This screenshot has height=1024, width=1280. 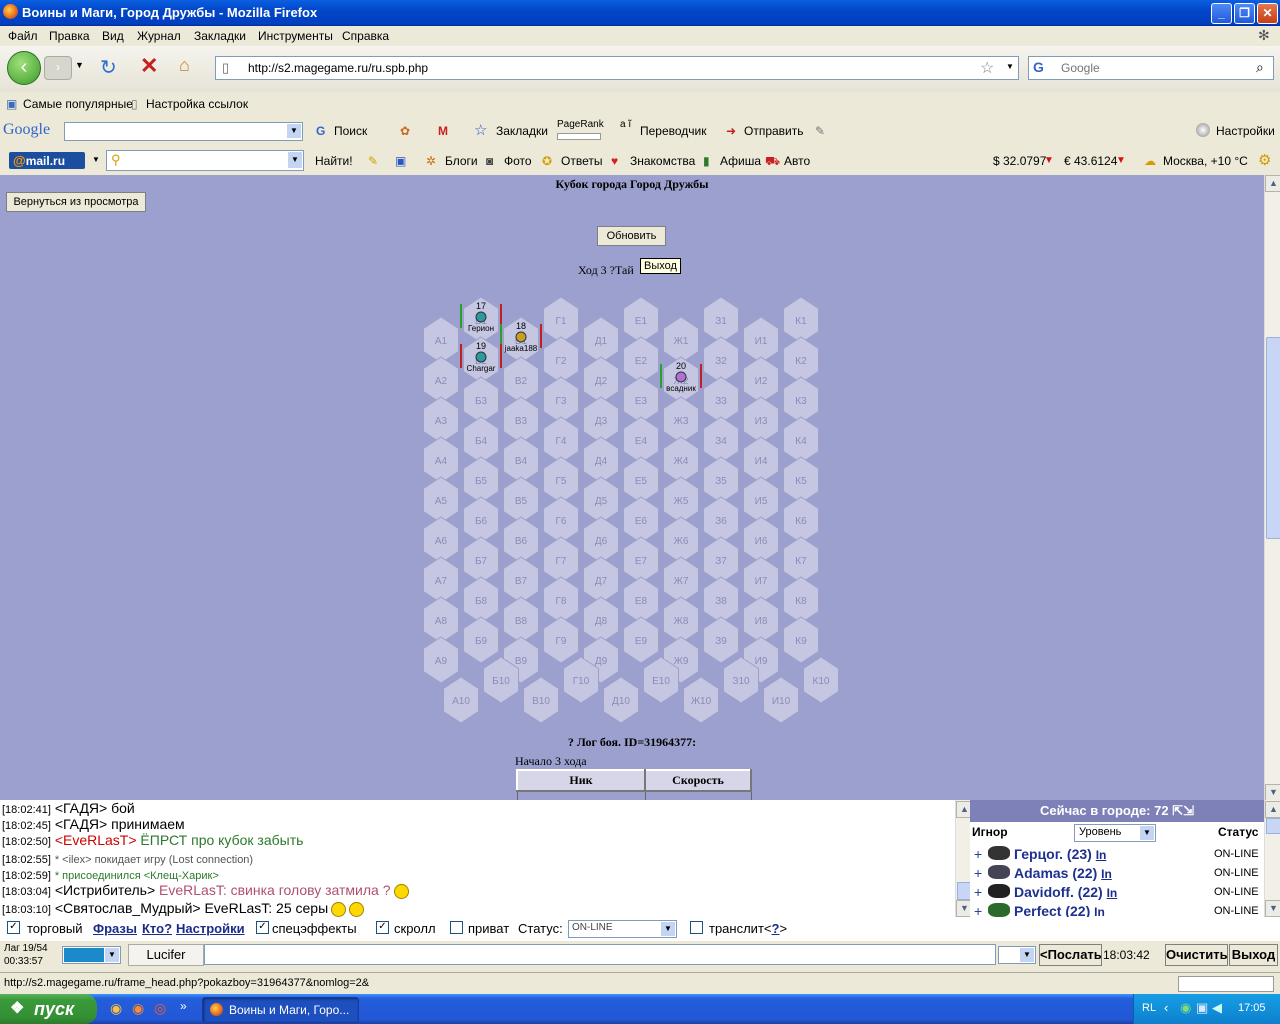 I want to click on game-scrollbar: ▲ ▼, so click(x=1272, y=488).